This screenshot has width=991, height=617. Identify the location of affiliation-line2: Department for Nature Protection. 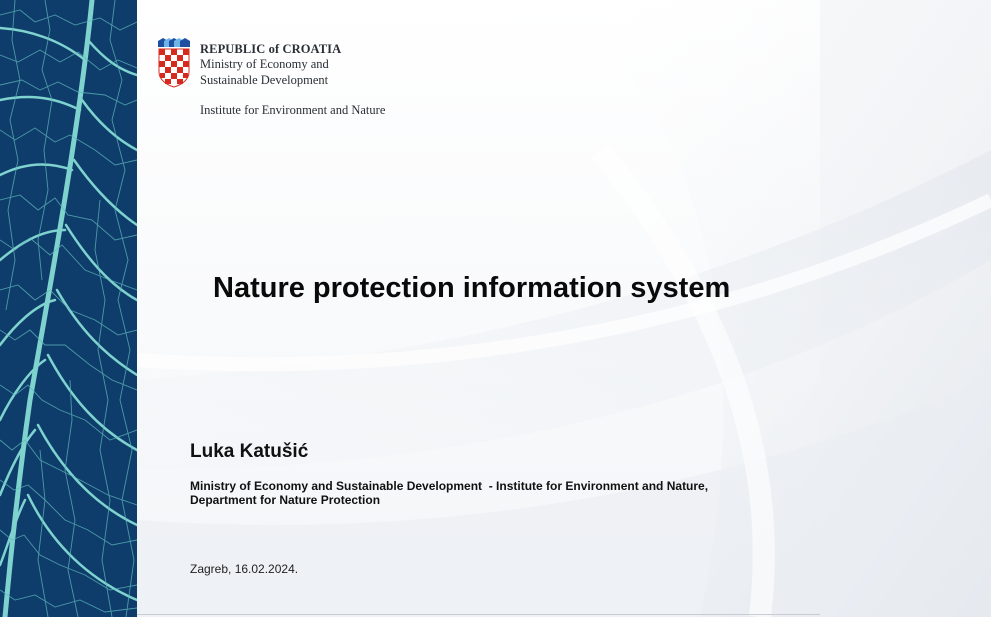
(285, 500).